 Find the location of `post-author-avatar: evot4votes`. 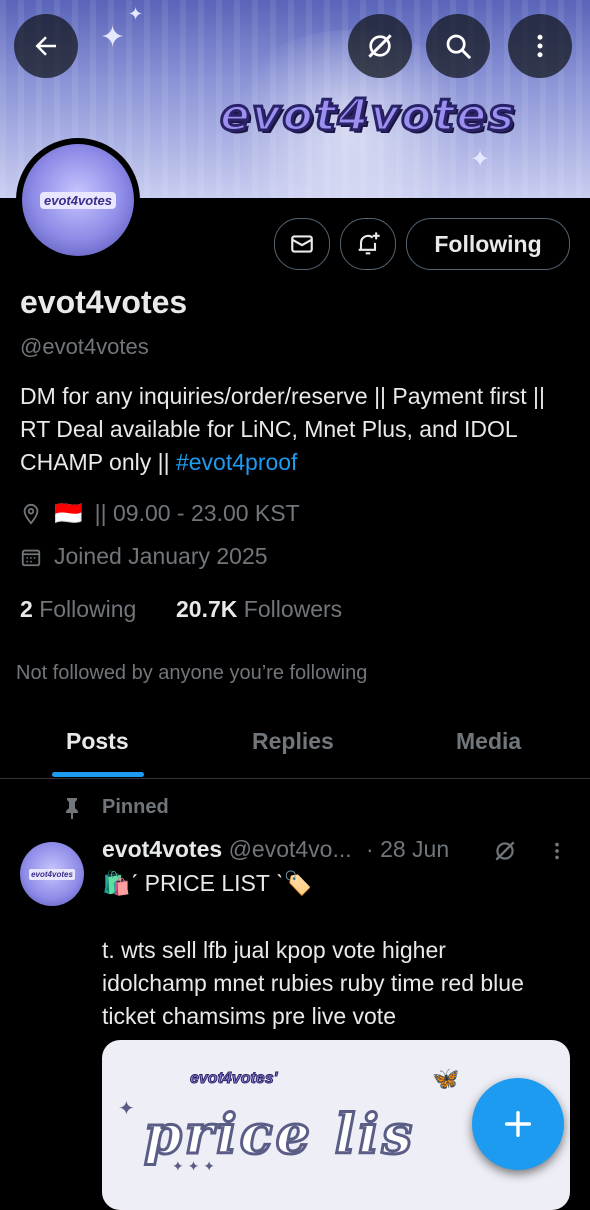

post-author-avatar: evot4votes is located at coordinates (52, 874).